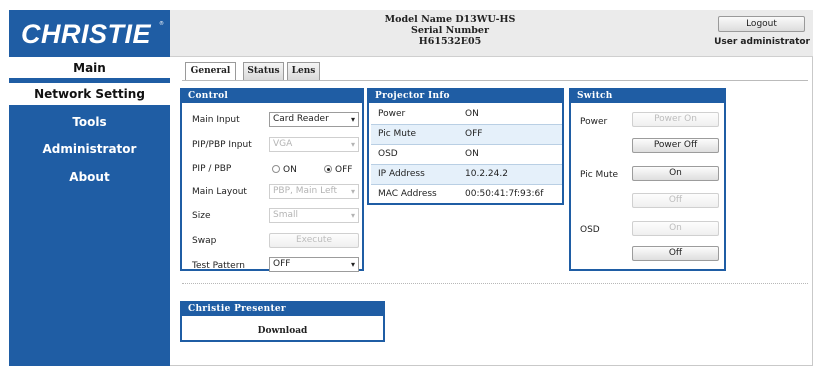 This screenshot has height=369, width=822. I want to click on serial-number: Serial Number H61532E05, so click(450, 36).